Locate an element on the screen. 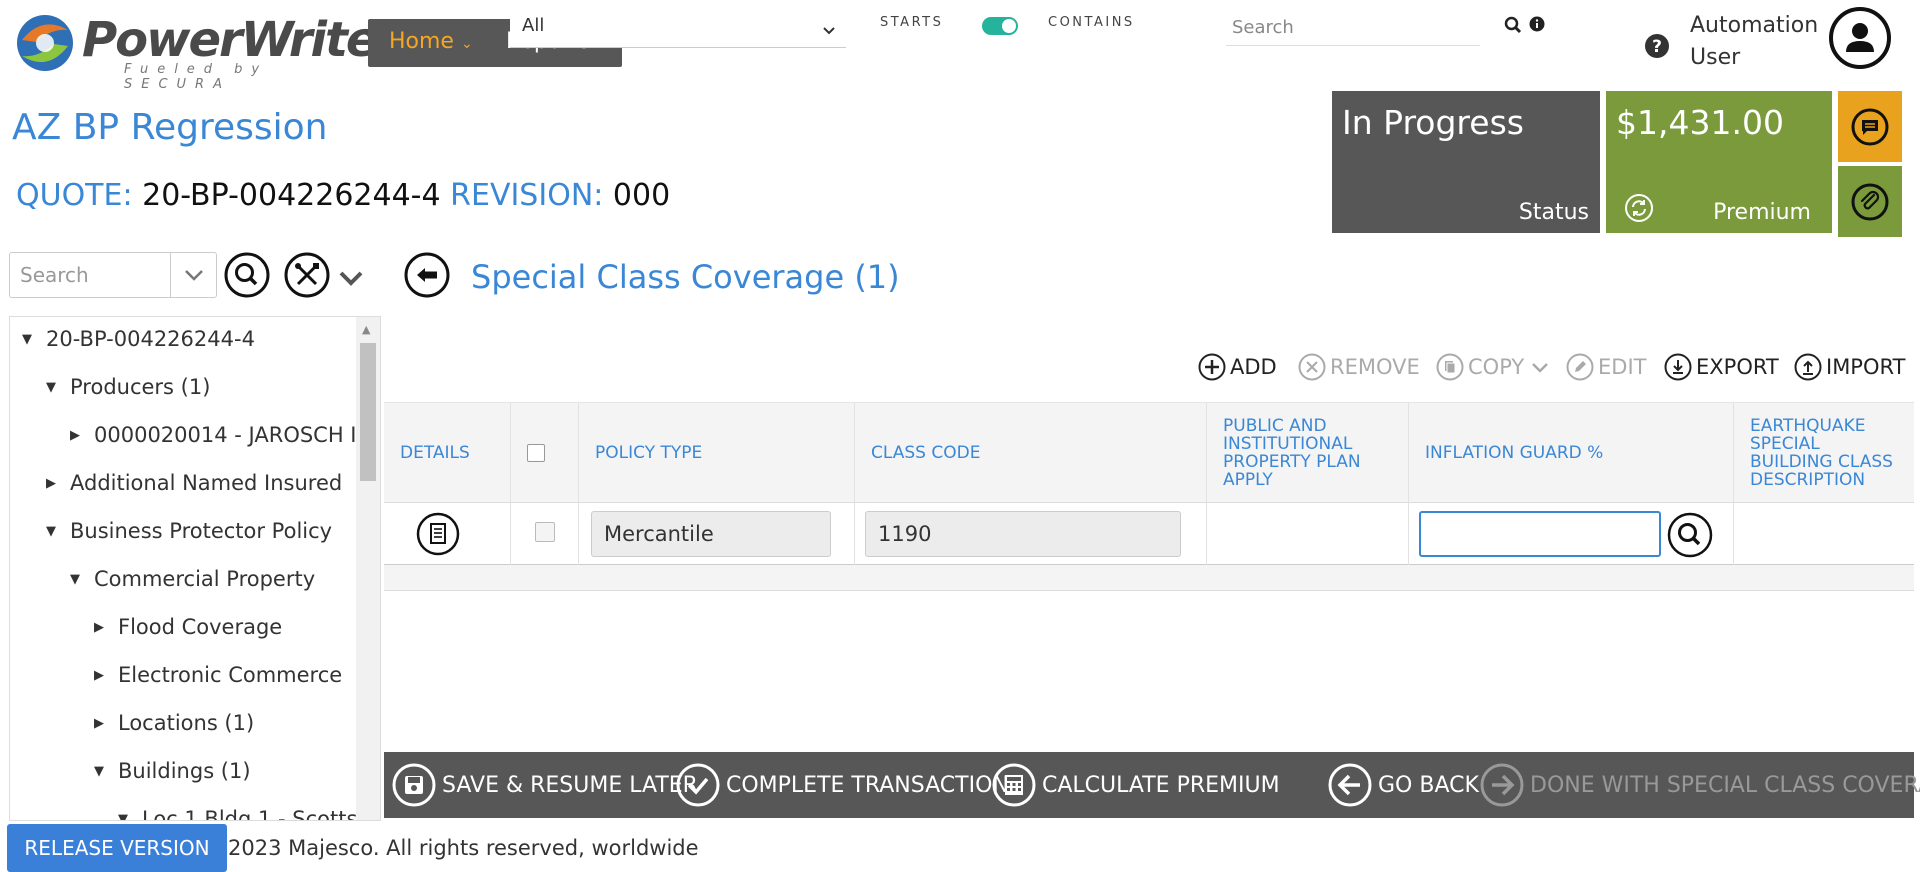 This screenshot has height=872, width=1920. tree-node-building-1: ▼ Loc 1 Bldg 1 - Scottsdale is located at coordinates (249, 814).